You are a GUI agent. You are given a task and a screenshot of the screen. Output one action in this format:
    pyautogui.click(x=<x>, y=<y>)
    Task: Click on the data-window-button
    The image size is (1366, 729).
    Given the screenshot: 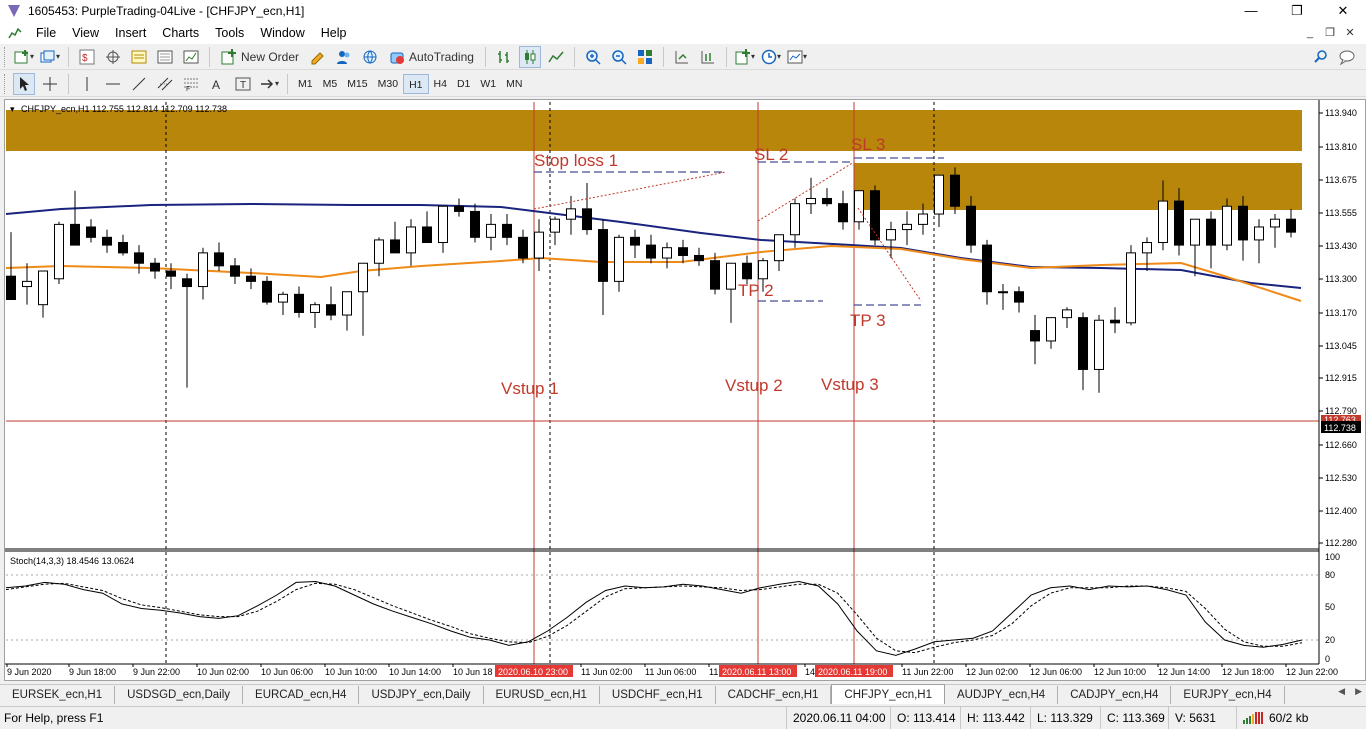 What is the action you would take?
    pyautogui.click(x=113, y=57)
    